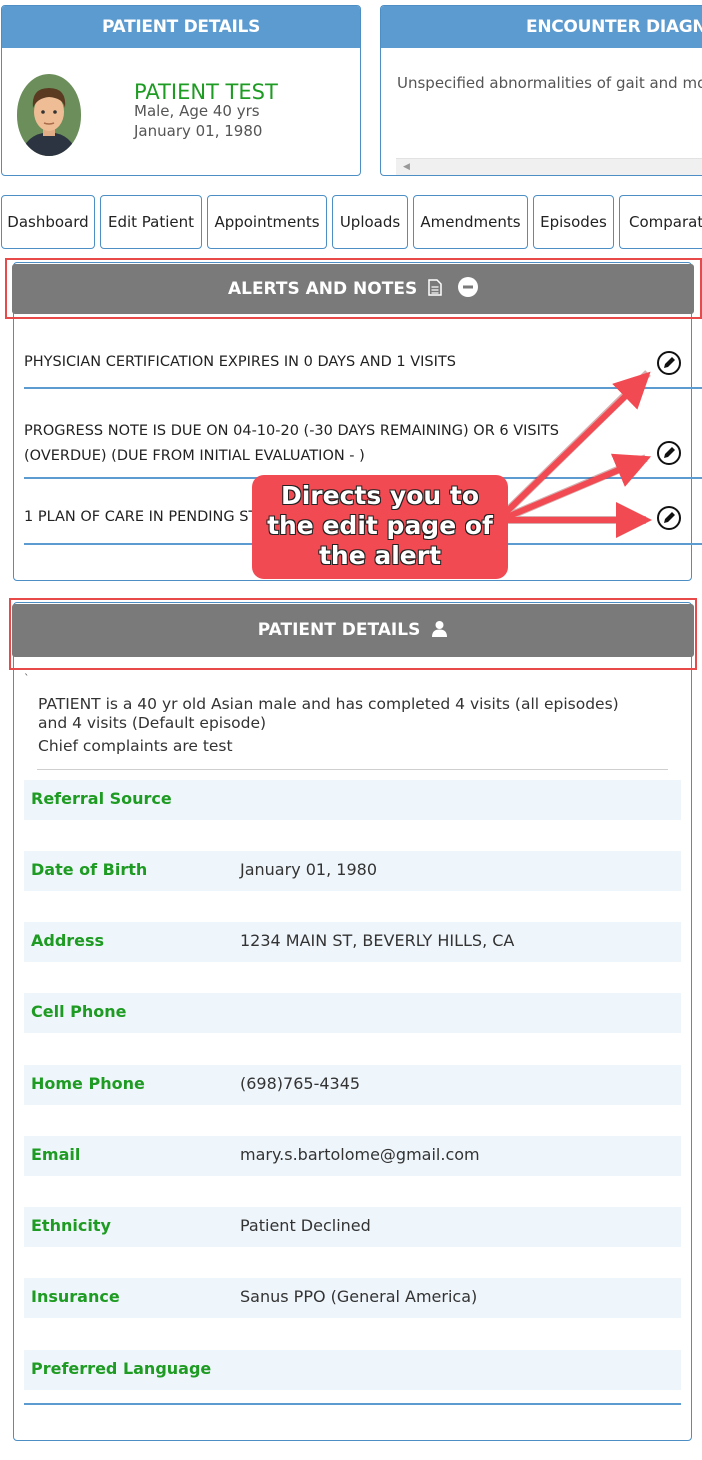 The width and height of the screenshot is (702, 1460). Describe the element at coordinates (135, 746) in the screenshot. I see `summary-line: Chief complaints are test` at that location.